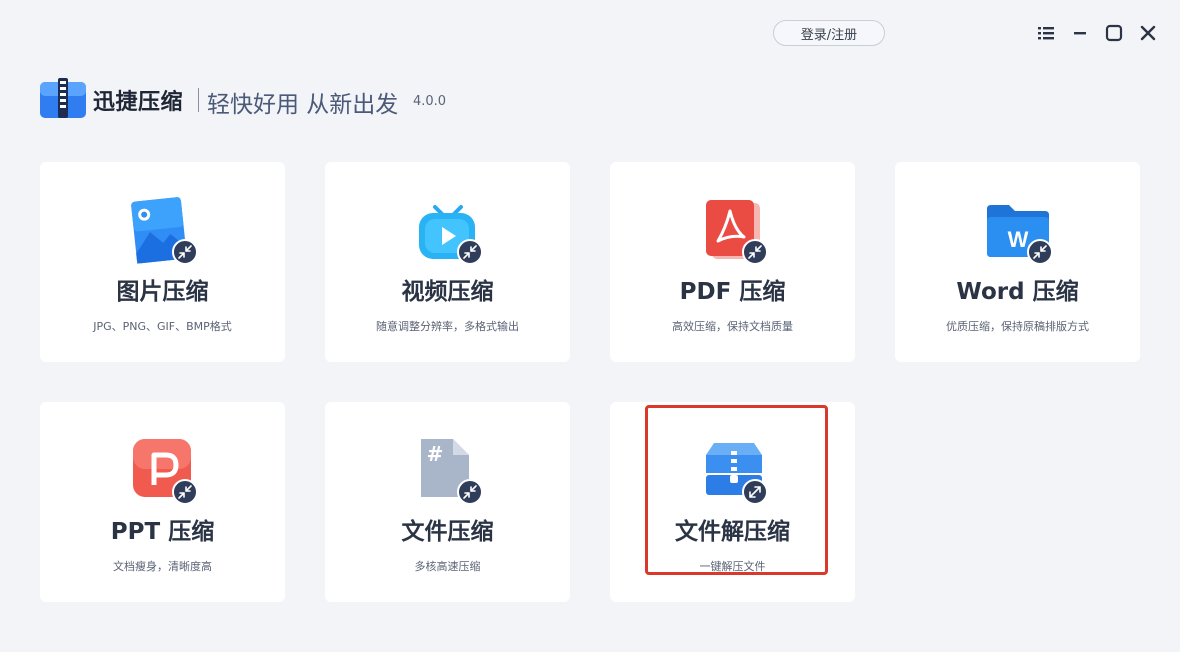 The height and width of the screenshot is (652, 1180). Describe the element at coordinates (303, 105) in the screenshot. I see `brand-slogan: 轻快好用 从新出发` at that location.